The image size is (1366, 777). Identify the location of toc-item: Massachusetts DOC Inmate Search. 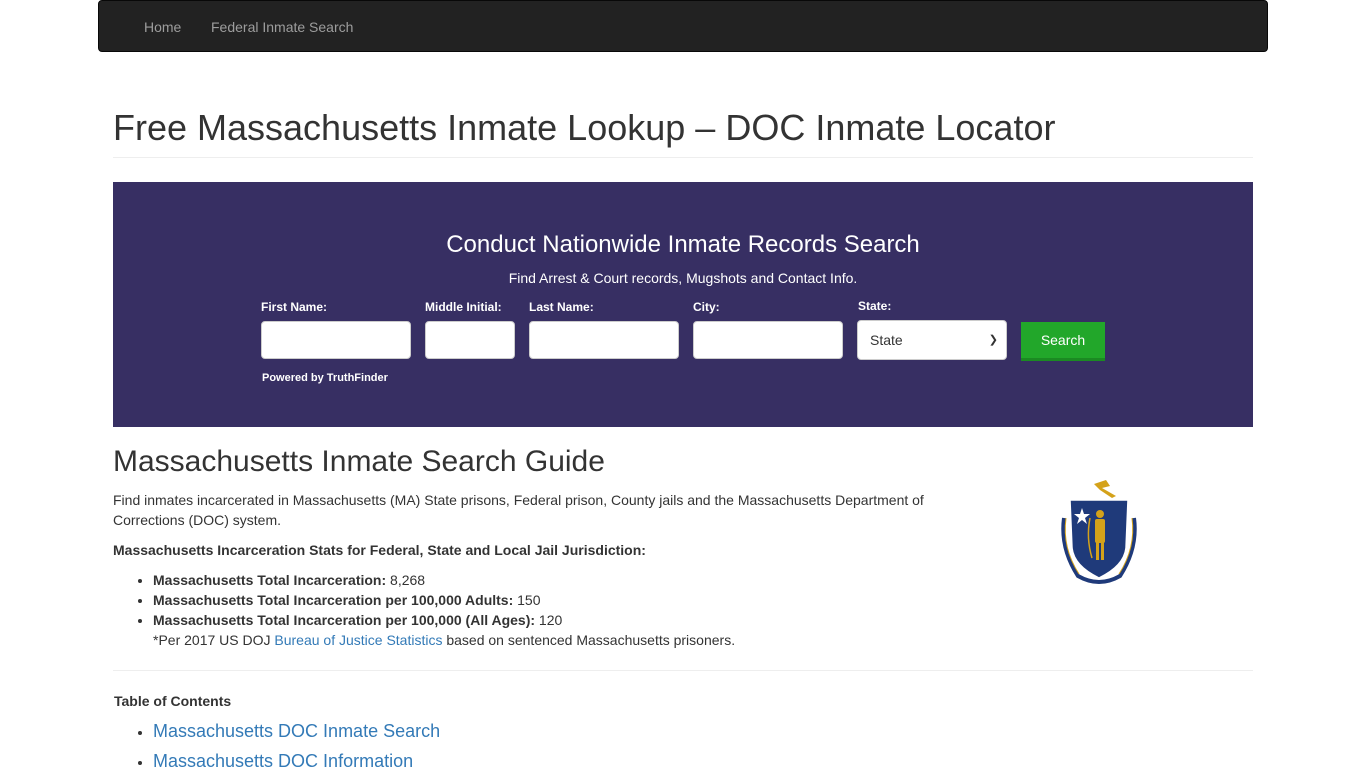
(296, 731).